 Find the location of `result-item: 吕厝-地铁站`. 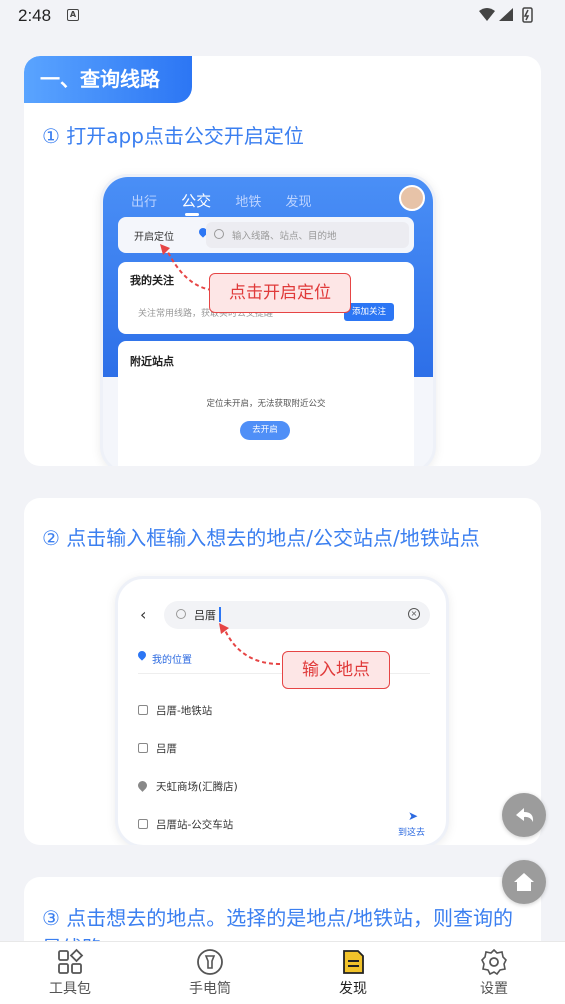

result-item: 吕厝-地铁站 is located at coordinates (175, 710).